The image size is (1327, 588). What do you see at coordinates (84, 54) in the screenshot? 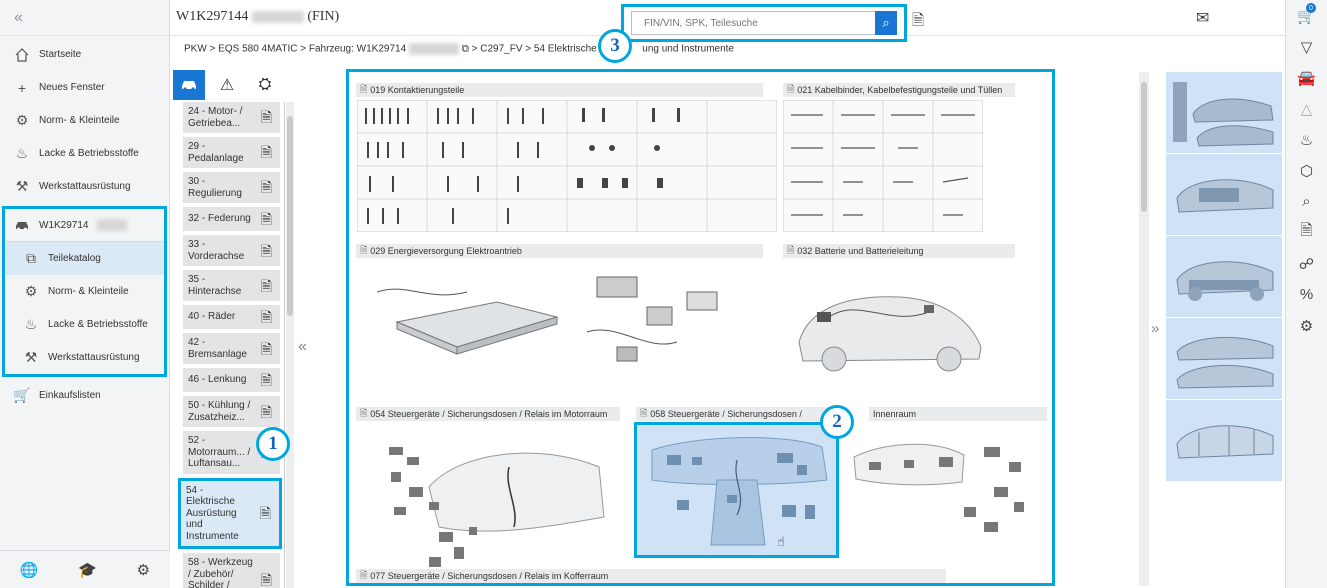
I see `sidebar-item-startseite: Startseite` at bounding box center [84, 54].